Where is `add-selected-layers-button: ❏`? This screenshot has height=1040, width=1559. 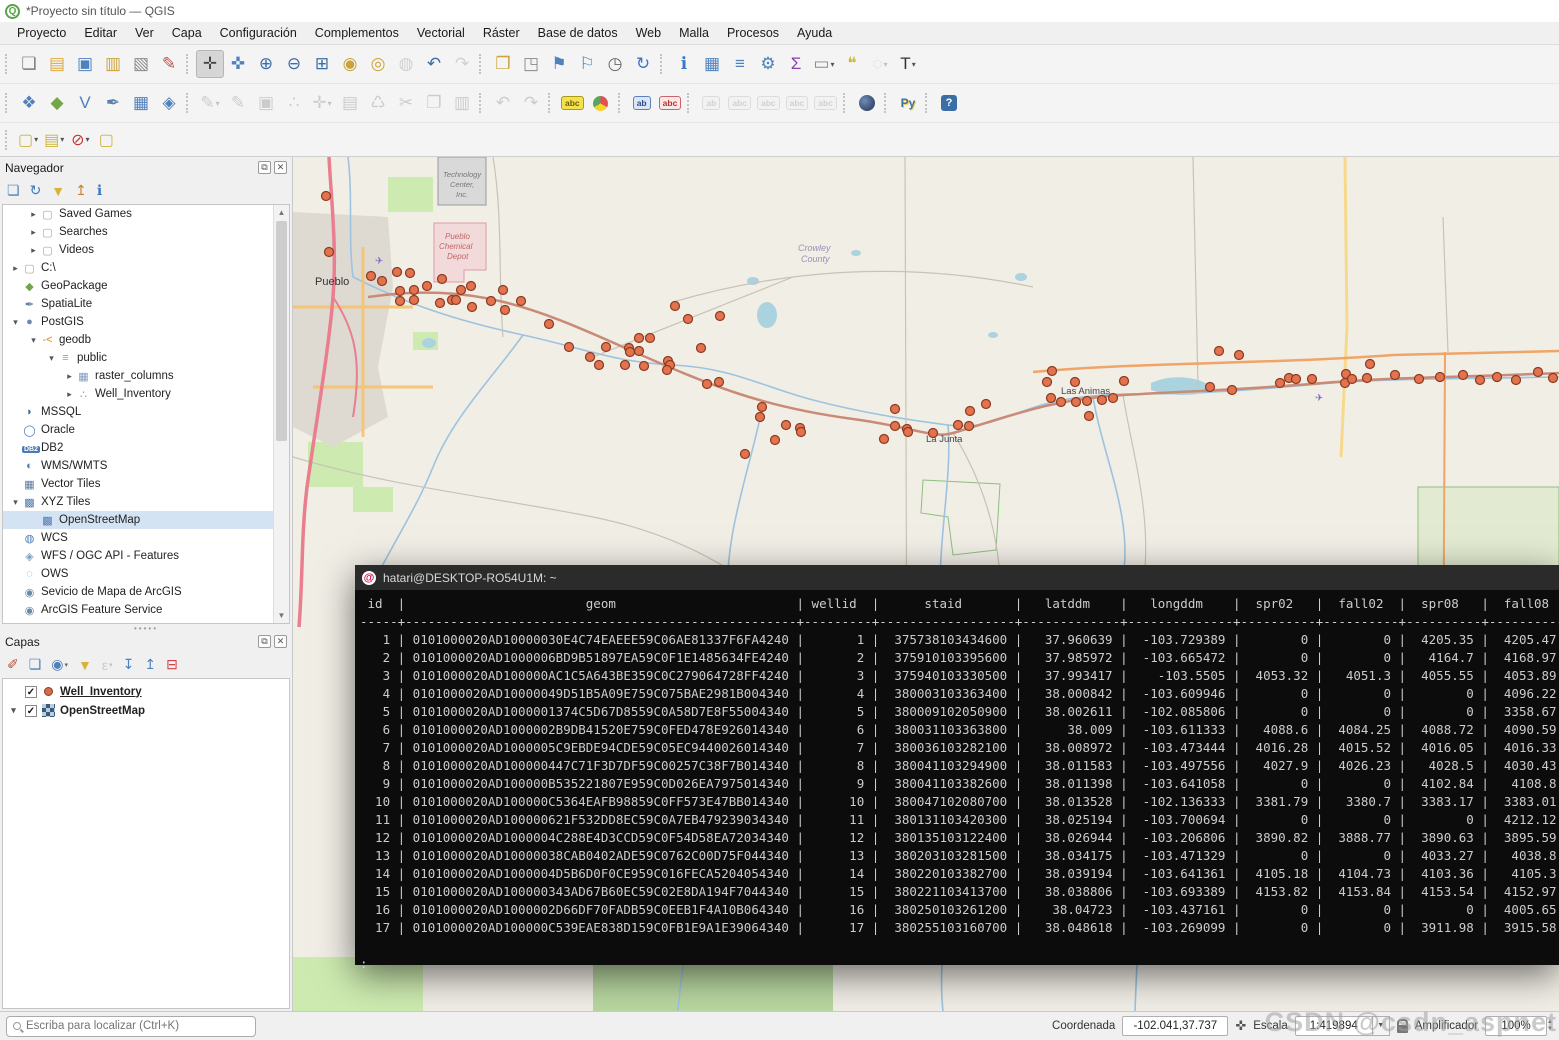
add-selected-layers-button: ❏ is located at coordinates (13, 190).